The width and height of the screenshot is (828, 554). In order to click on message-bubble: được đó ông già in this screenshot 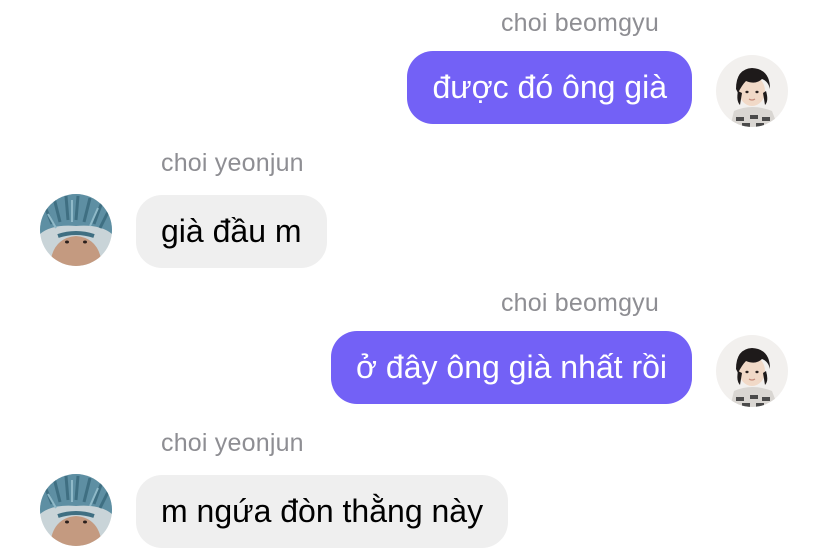, I will do `click(549, 87)`.